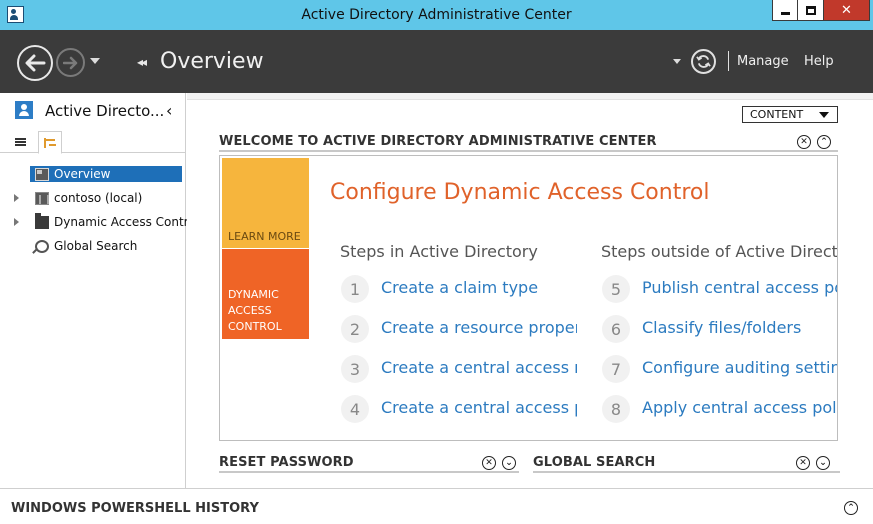 This screenshot has width=873, height=524. What do you see at coordinates (127, 222) in the screenshot?
I see `nav-item-label: Dynamic Access Control` at bounding box center [127, 222].